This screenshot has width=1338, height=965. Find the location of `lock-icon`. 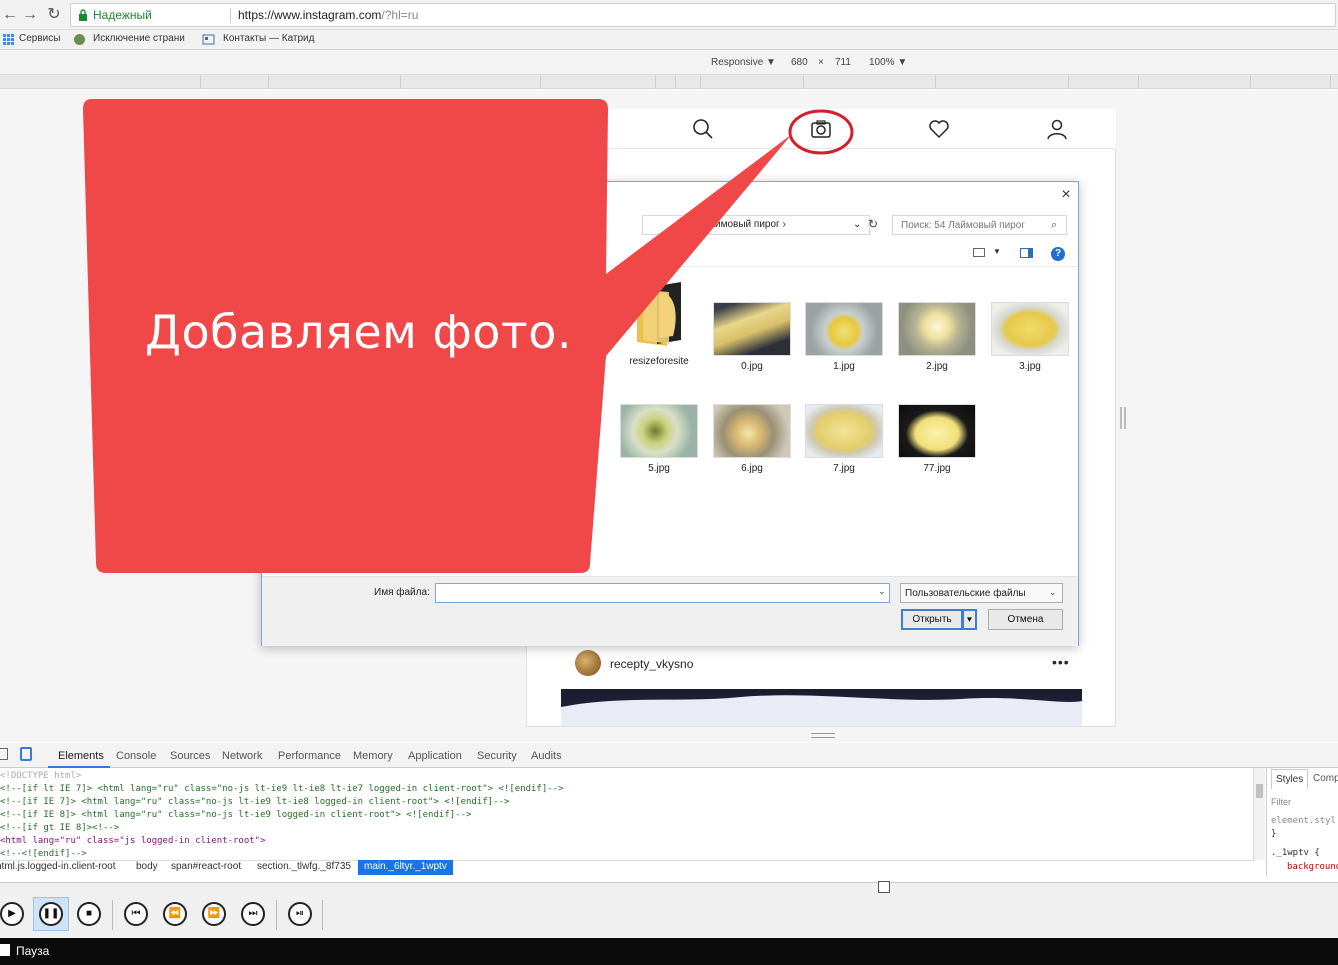

lock-icon is located at coordinates (83, 15).